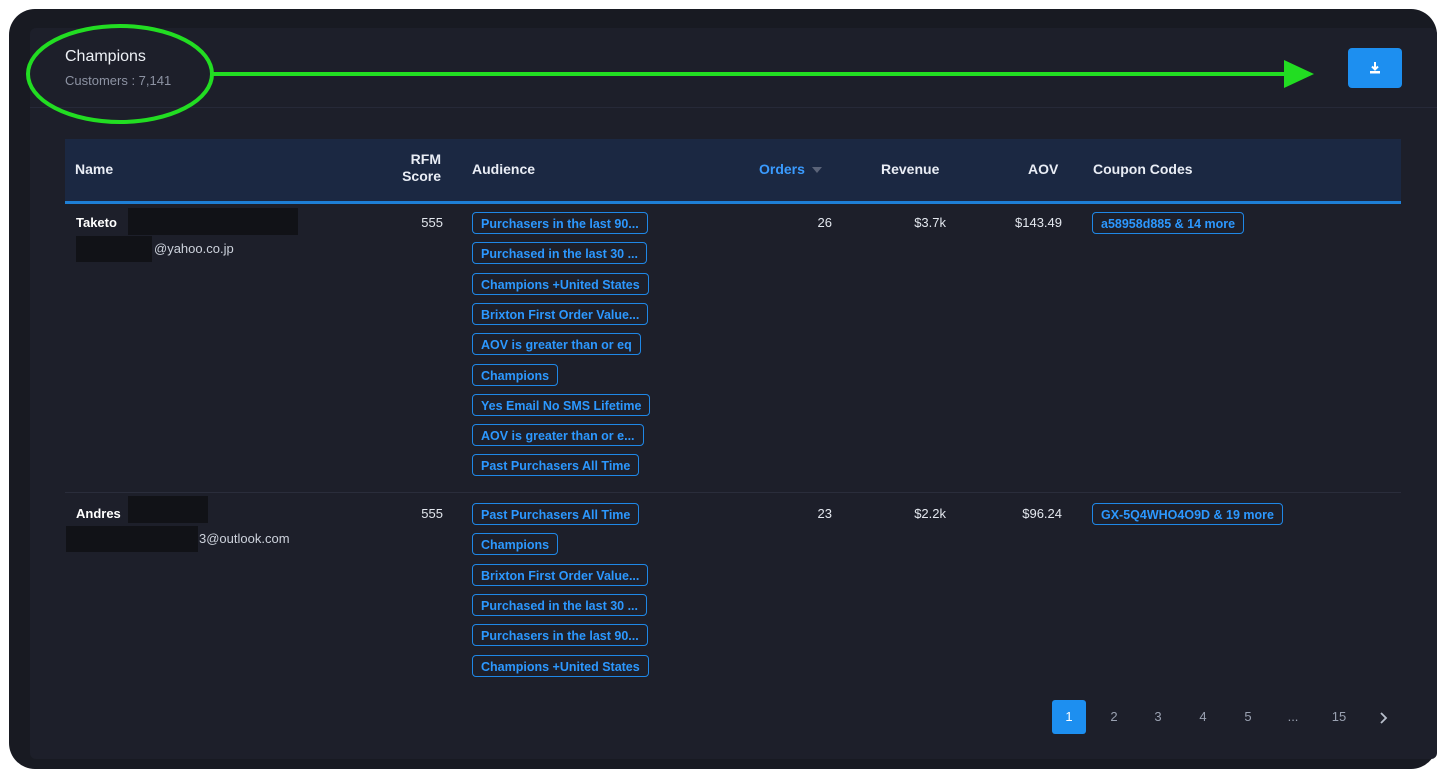 This screenshot has height=769, width=1442. I want to click on col-revenue: Revenue, so click(910, 169).